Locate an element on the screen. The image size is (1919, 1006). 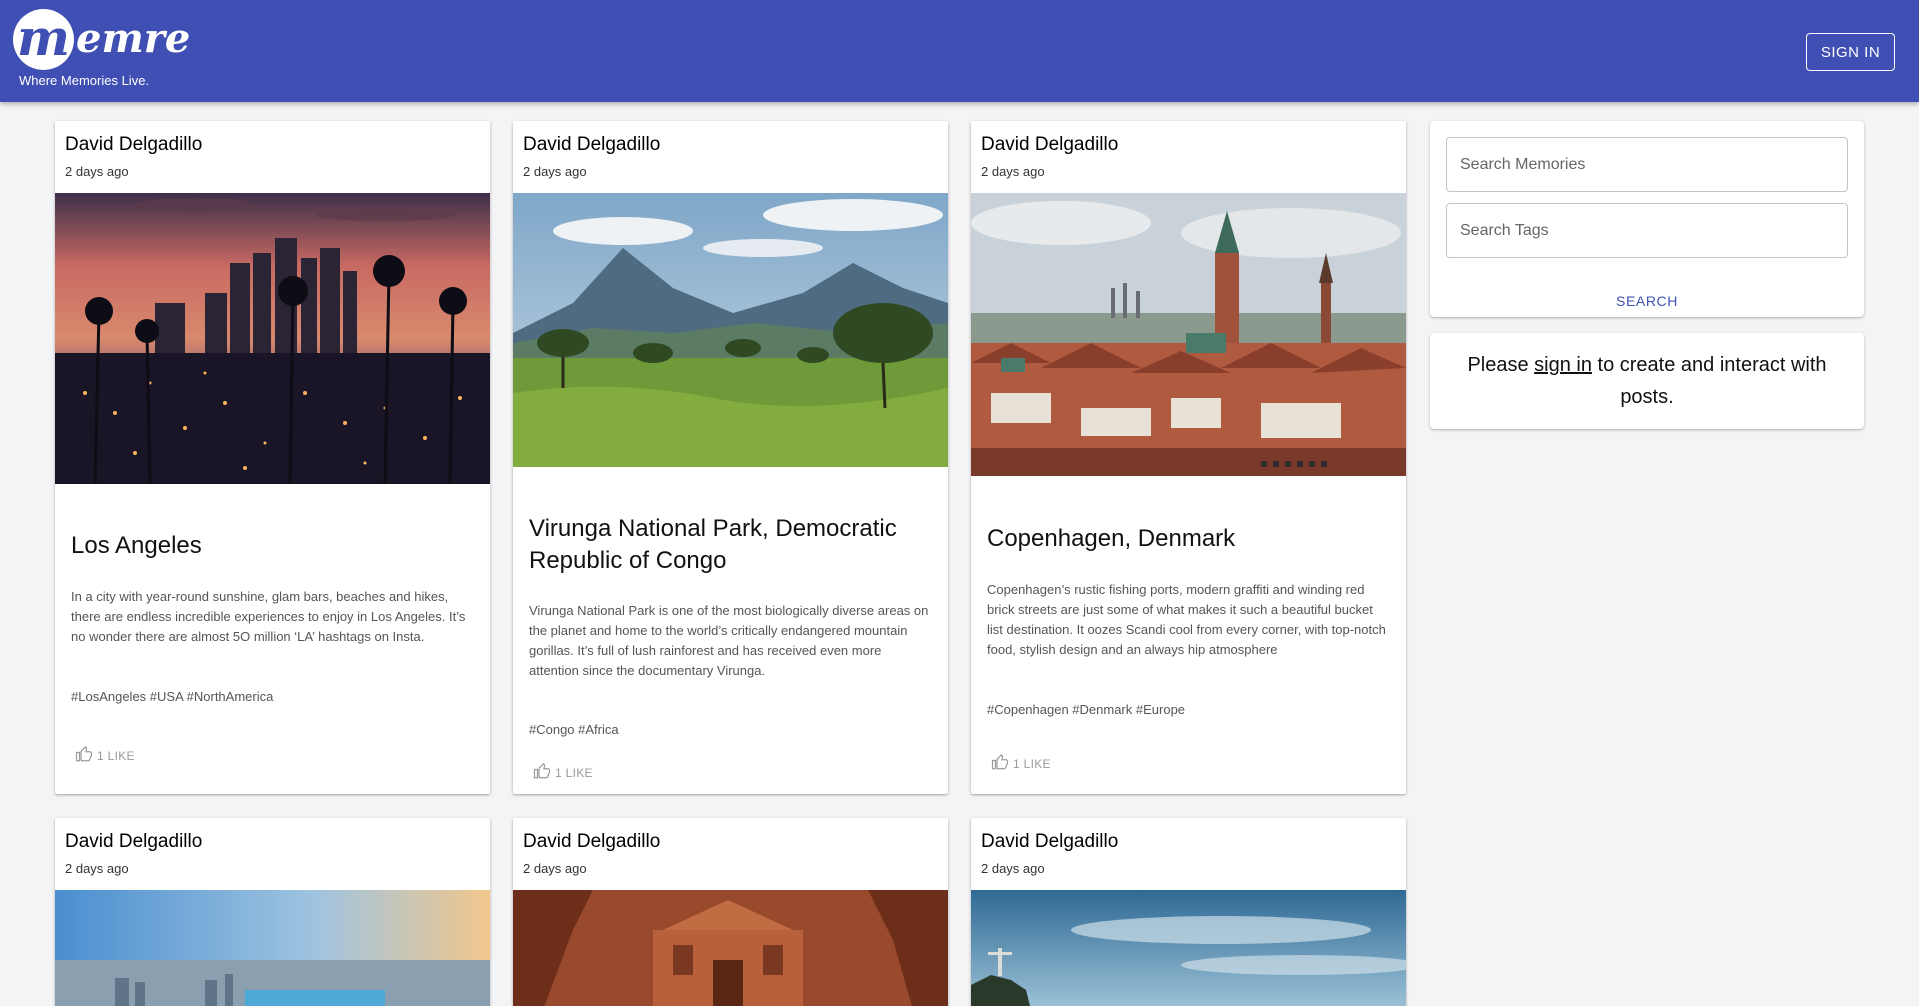
sign-in-button: SIGN IN is located at coordinates (1850, 52).